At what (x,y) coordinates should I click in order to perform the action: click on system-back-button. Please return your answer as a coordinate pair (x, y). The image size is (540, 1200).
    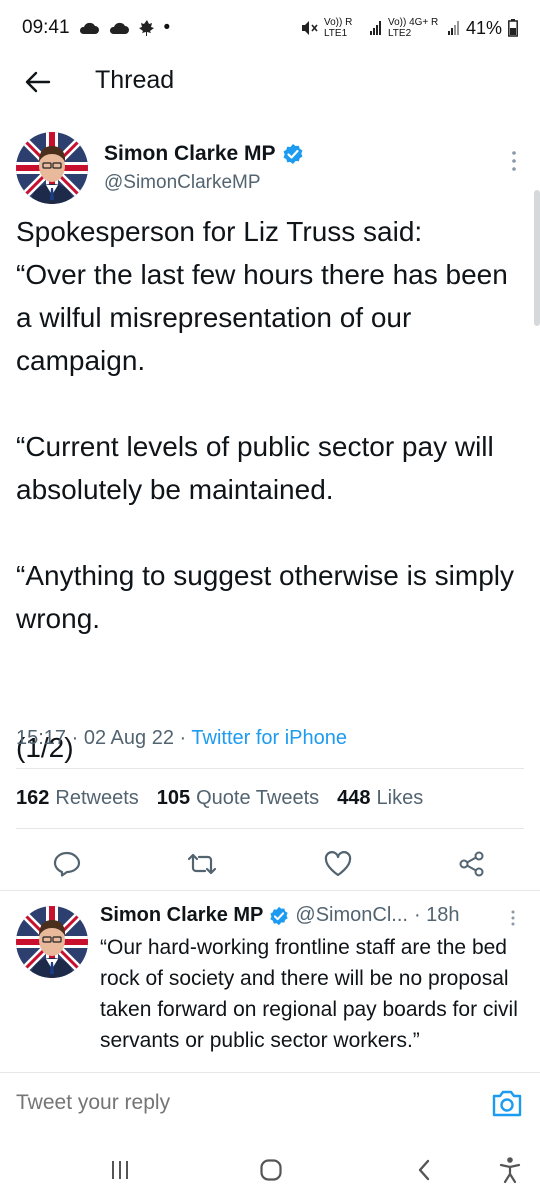
    Looking at the image, I should click on (424, 1170).